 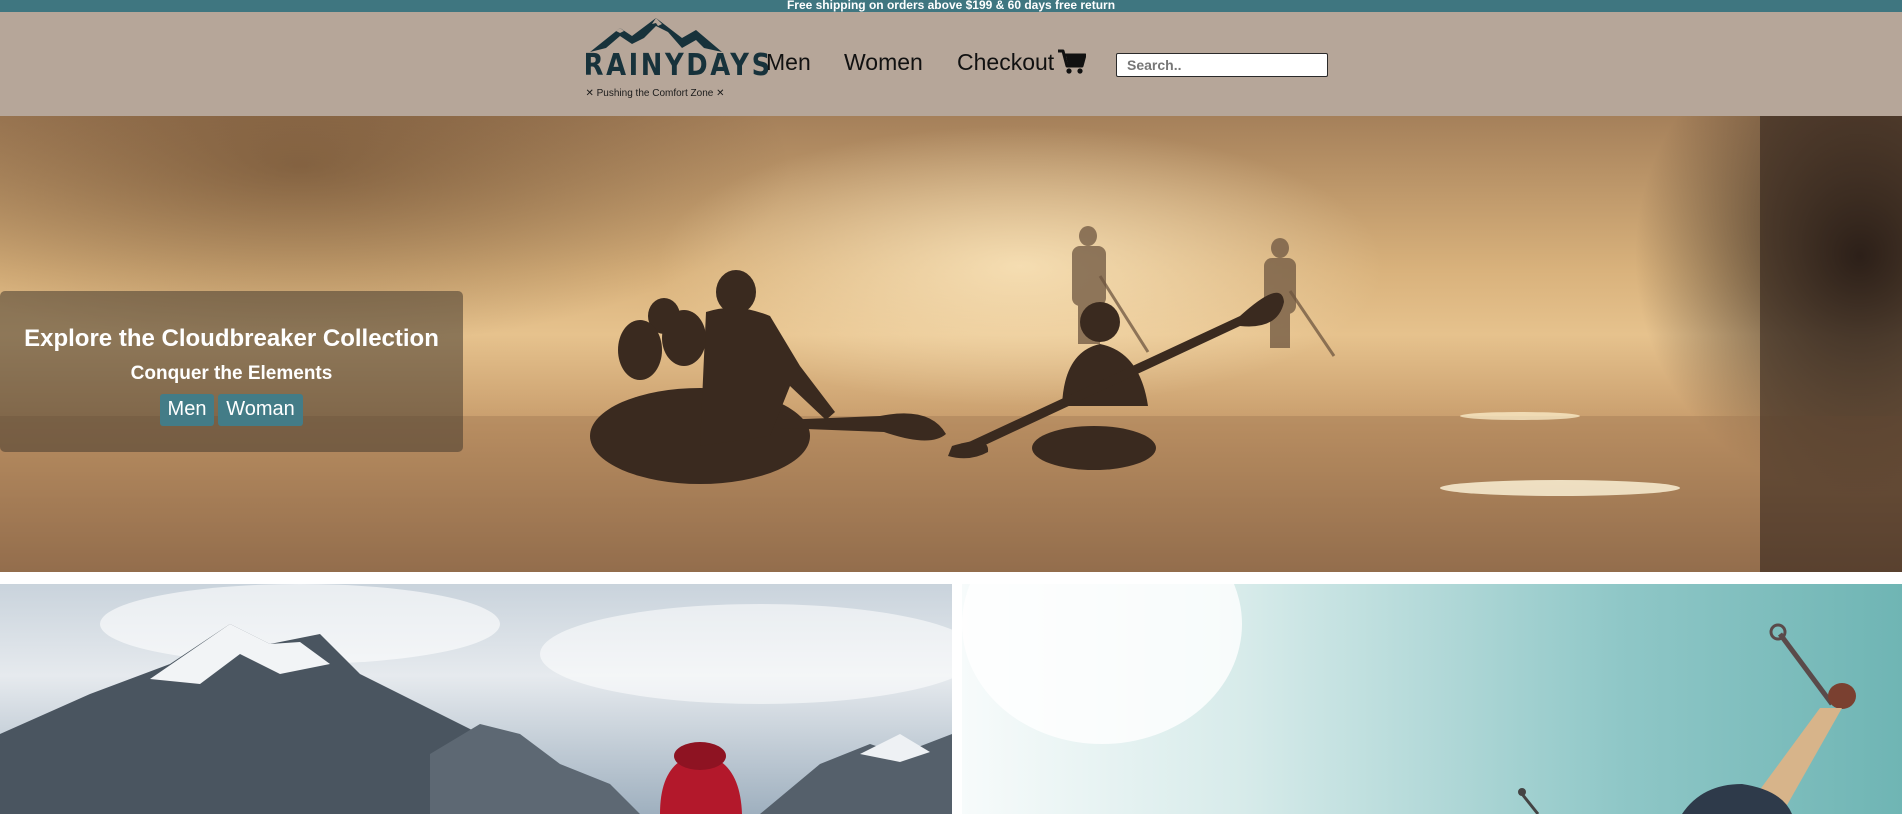 I want to click on search-input, so click(x=1222, y=65).